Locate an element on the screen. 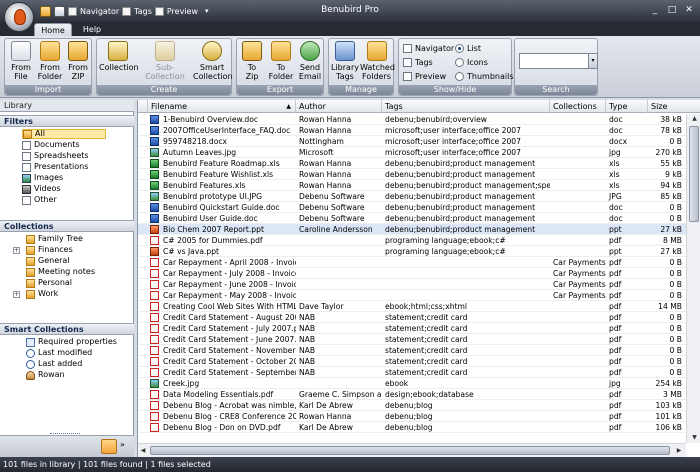 The width and height of the screenshot is (700, 472). column-filename: Filename ▲ is located at coordinates (222, 106).